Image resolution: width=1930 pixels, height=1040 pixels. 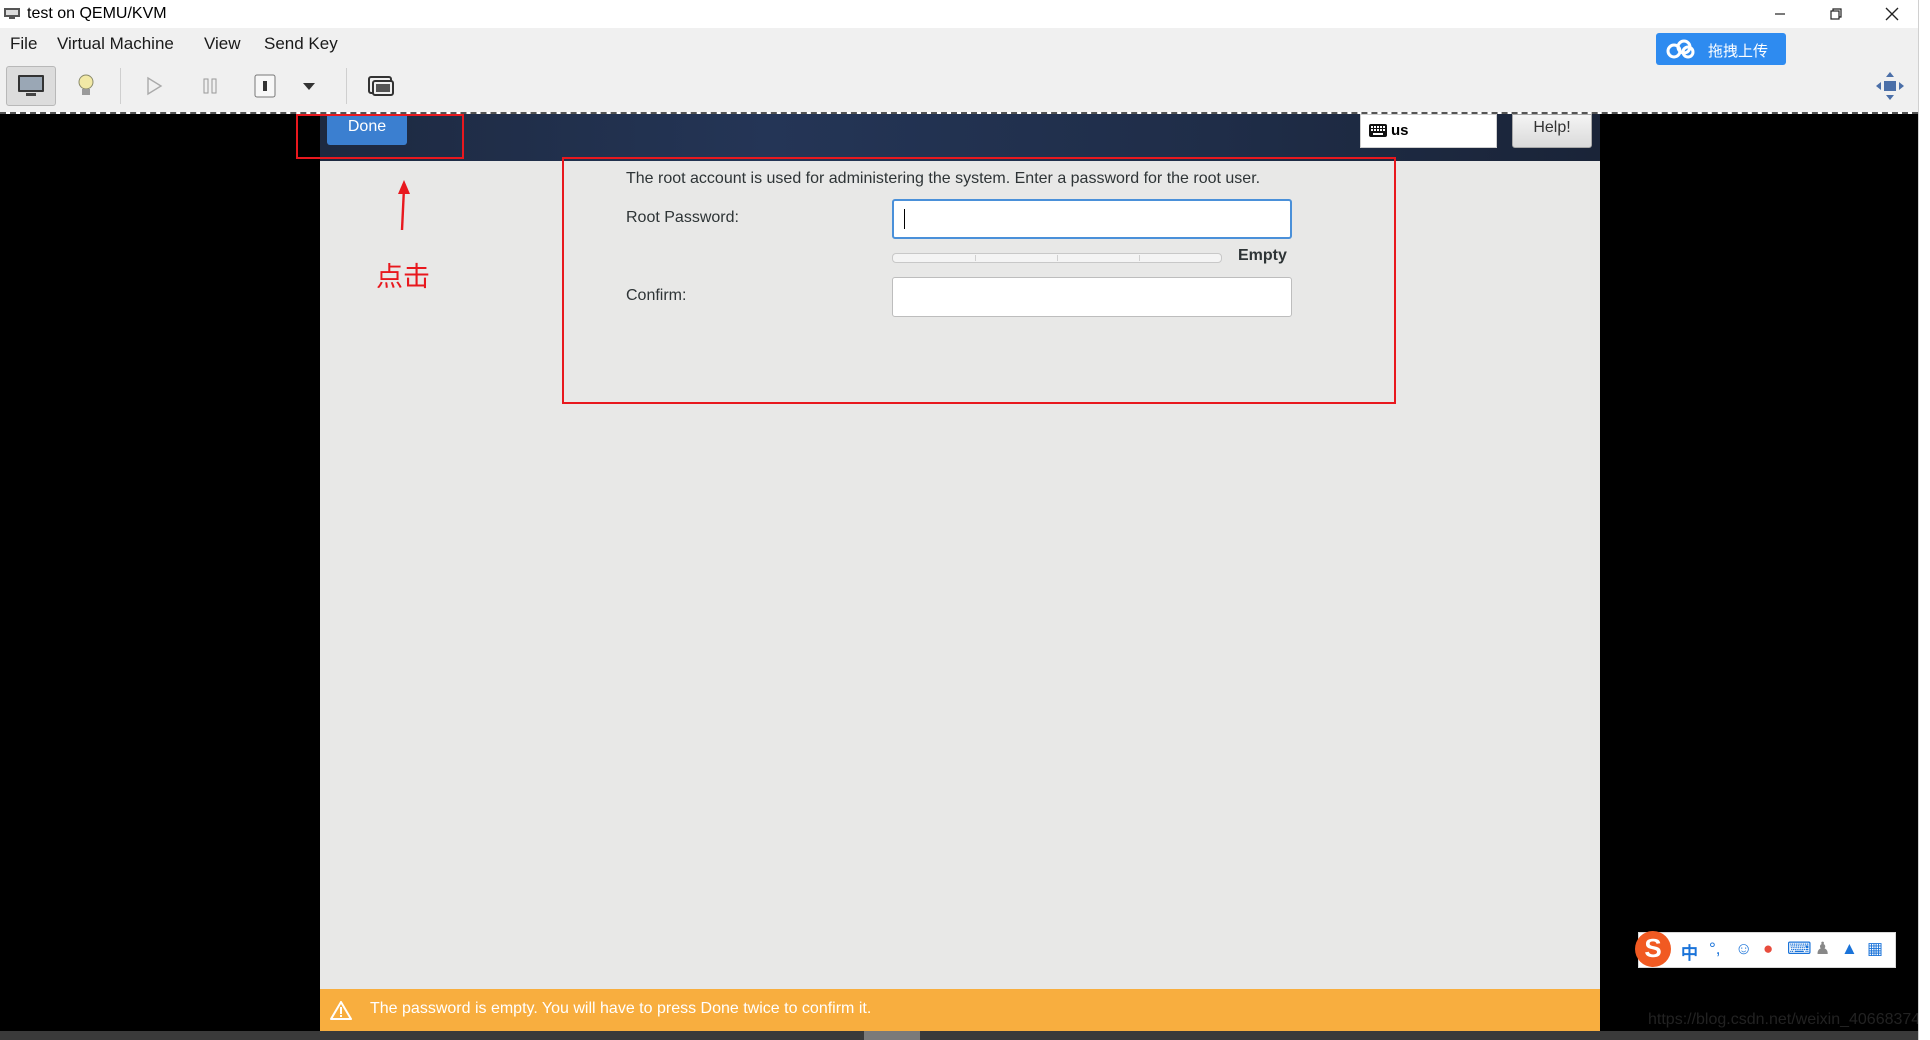 I want to click on restore-button, so click(x=1836, y=14).